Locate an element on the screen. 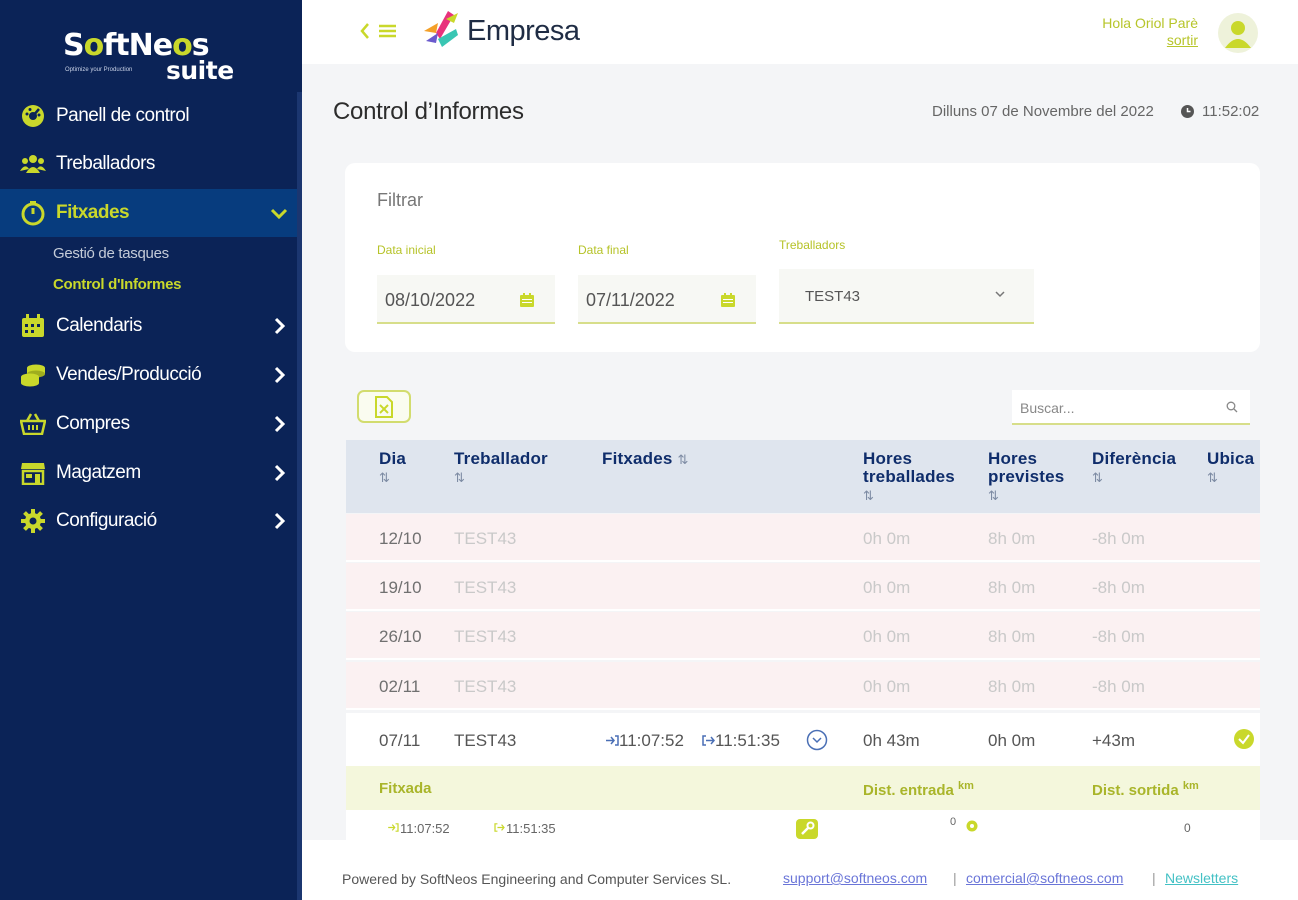 The width and height of the screenshot is (1298, 900). clock-icon is located at coordinates (1187, 111).